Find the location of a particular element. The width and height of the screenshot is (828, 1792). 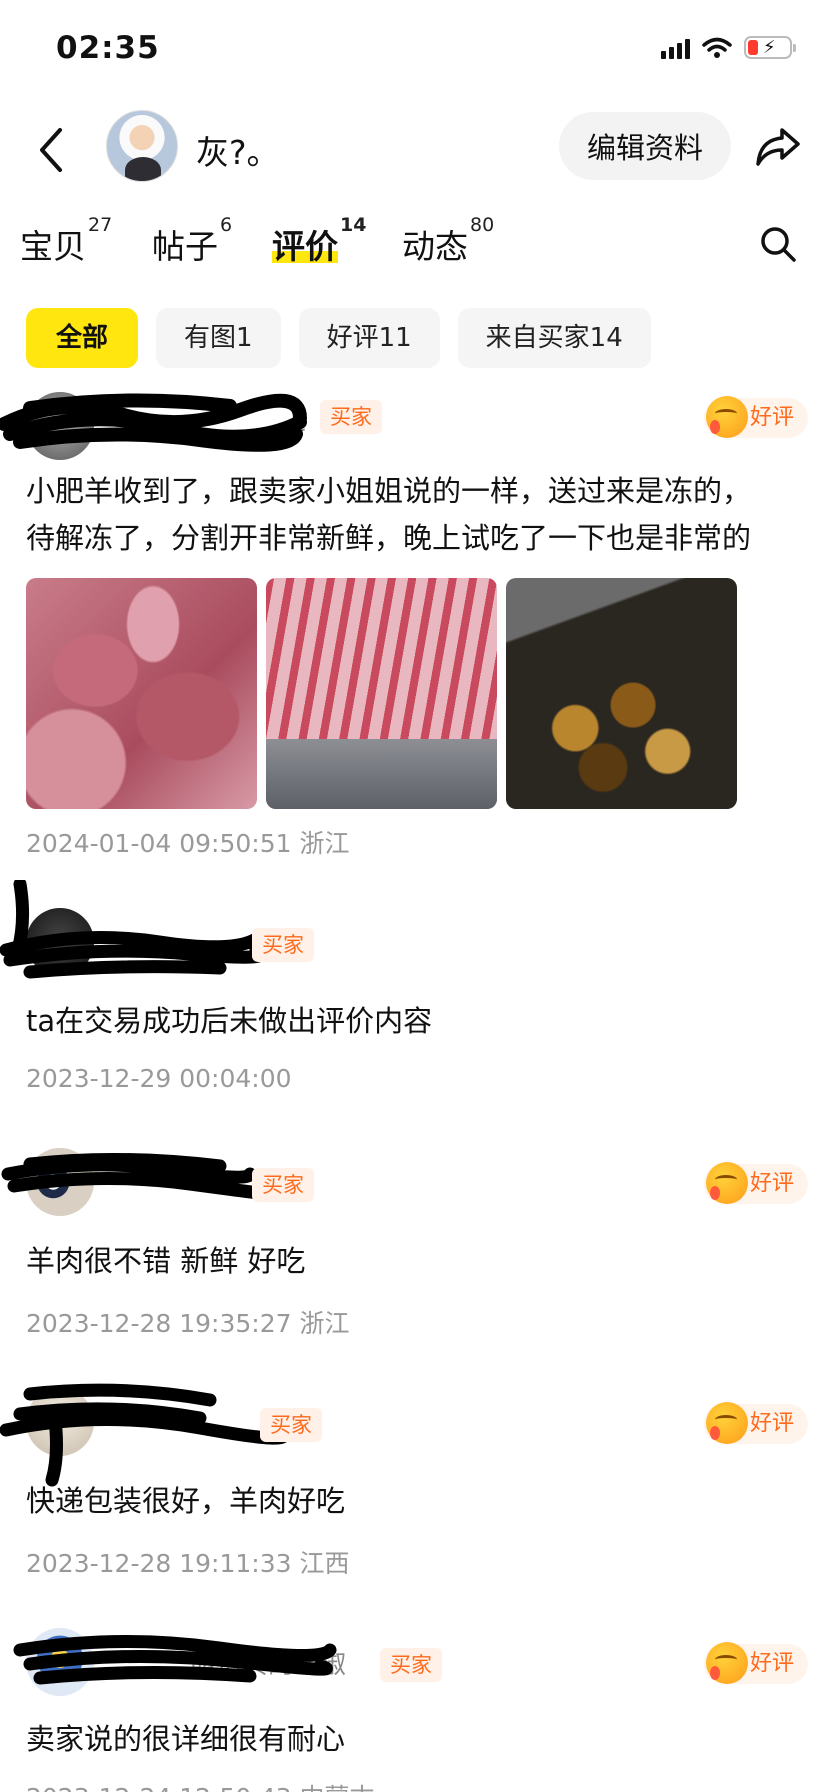

edit-profile-button: 编辑资料 is located at coordinates (645, 146).